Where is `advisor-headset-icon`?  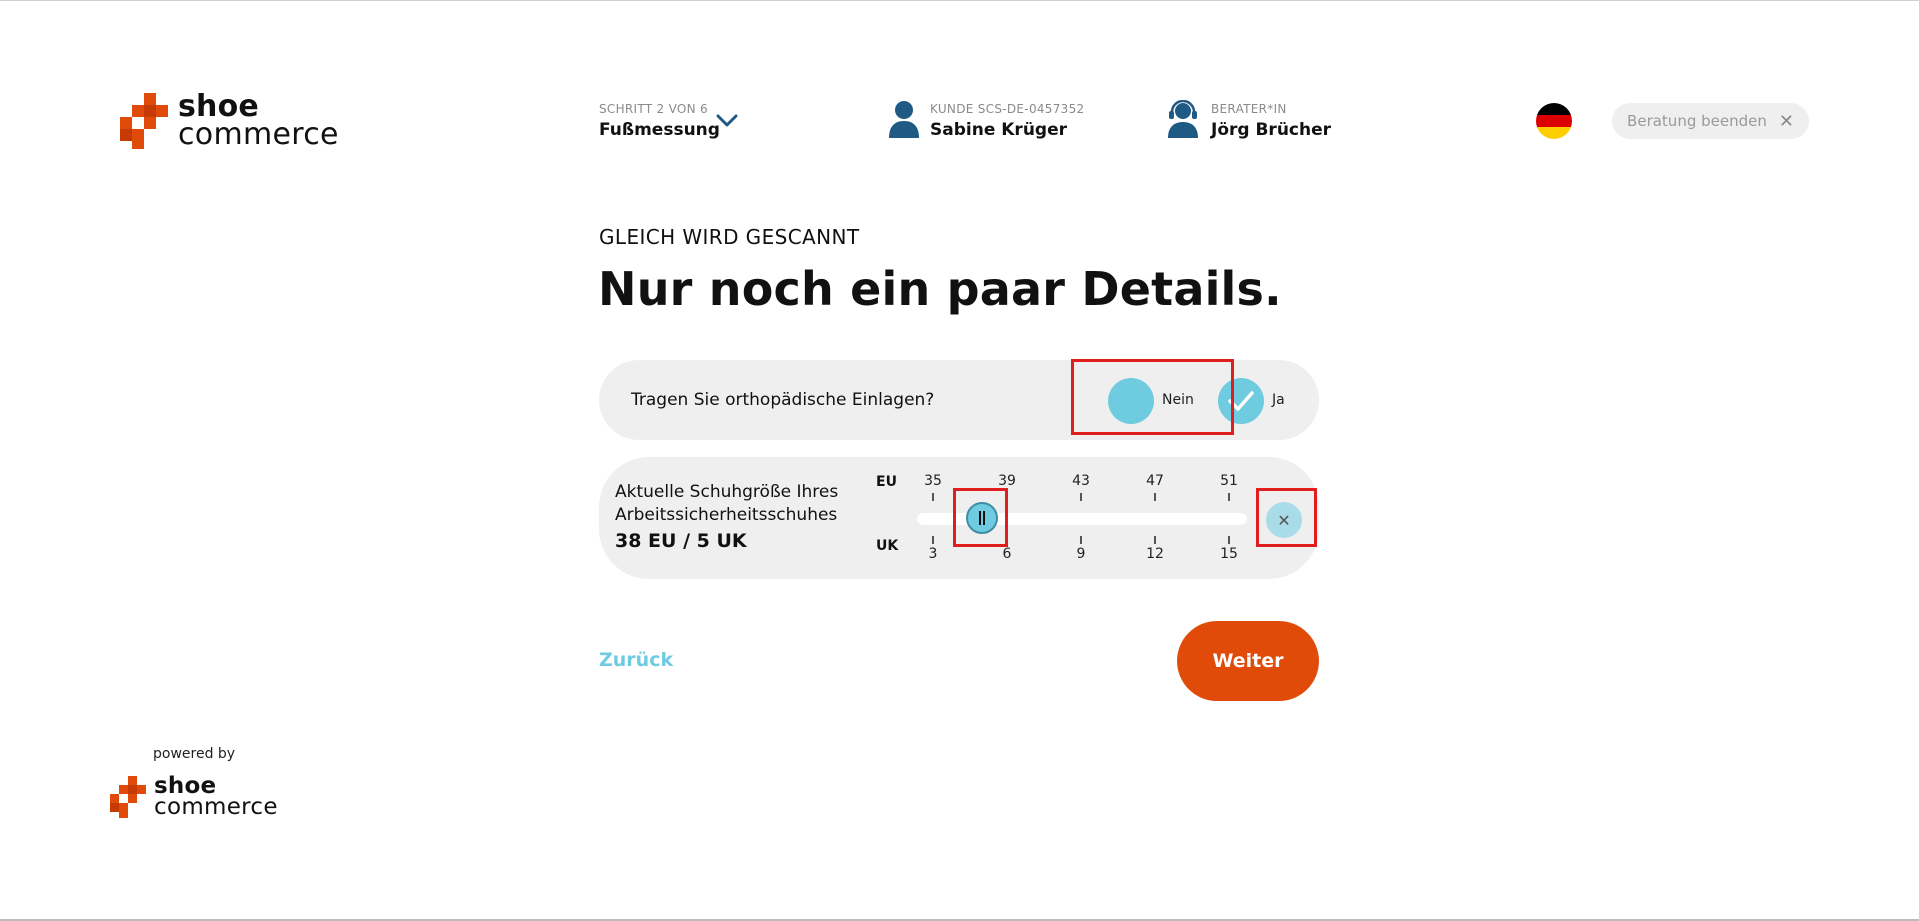 advisor-headset-icon is located at coordinates (1183, 119).